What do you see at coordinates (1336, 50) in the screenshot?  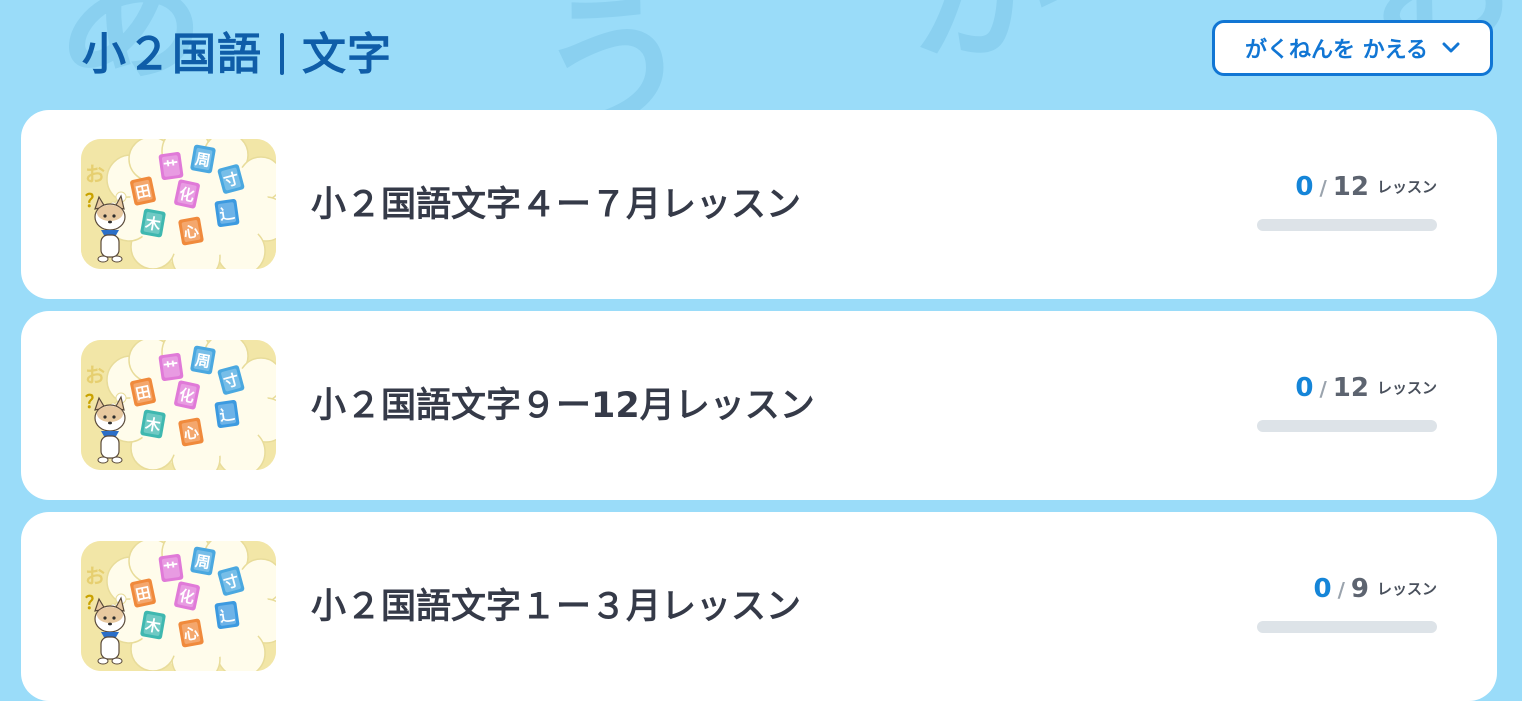 I see `change-grade-label: がくねんを かえる` at bounding box center [1336, 50].